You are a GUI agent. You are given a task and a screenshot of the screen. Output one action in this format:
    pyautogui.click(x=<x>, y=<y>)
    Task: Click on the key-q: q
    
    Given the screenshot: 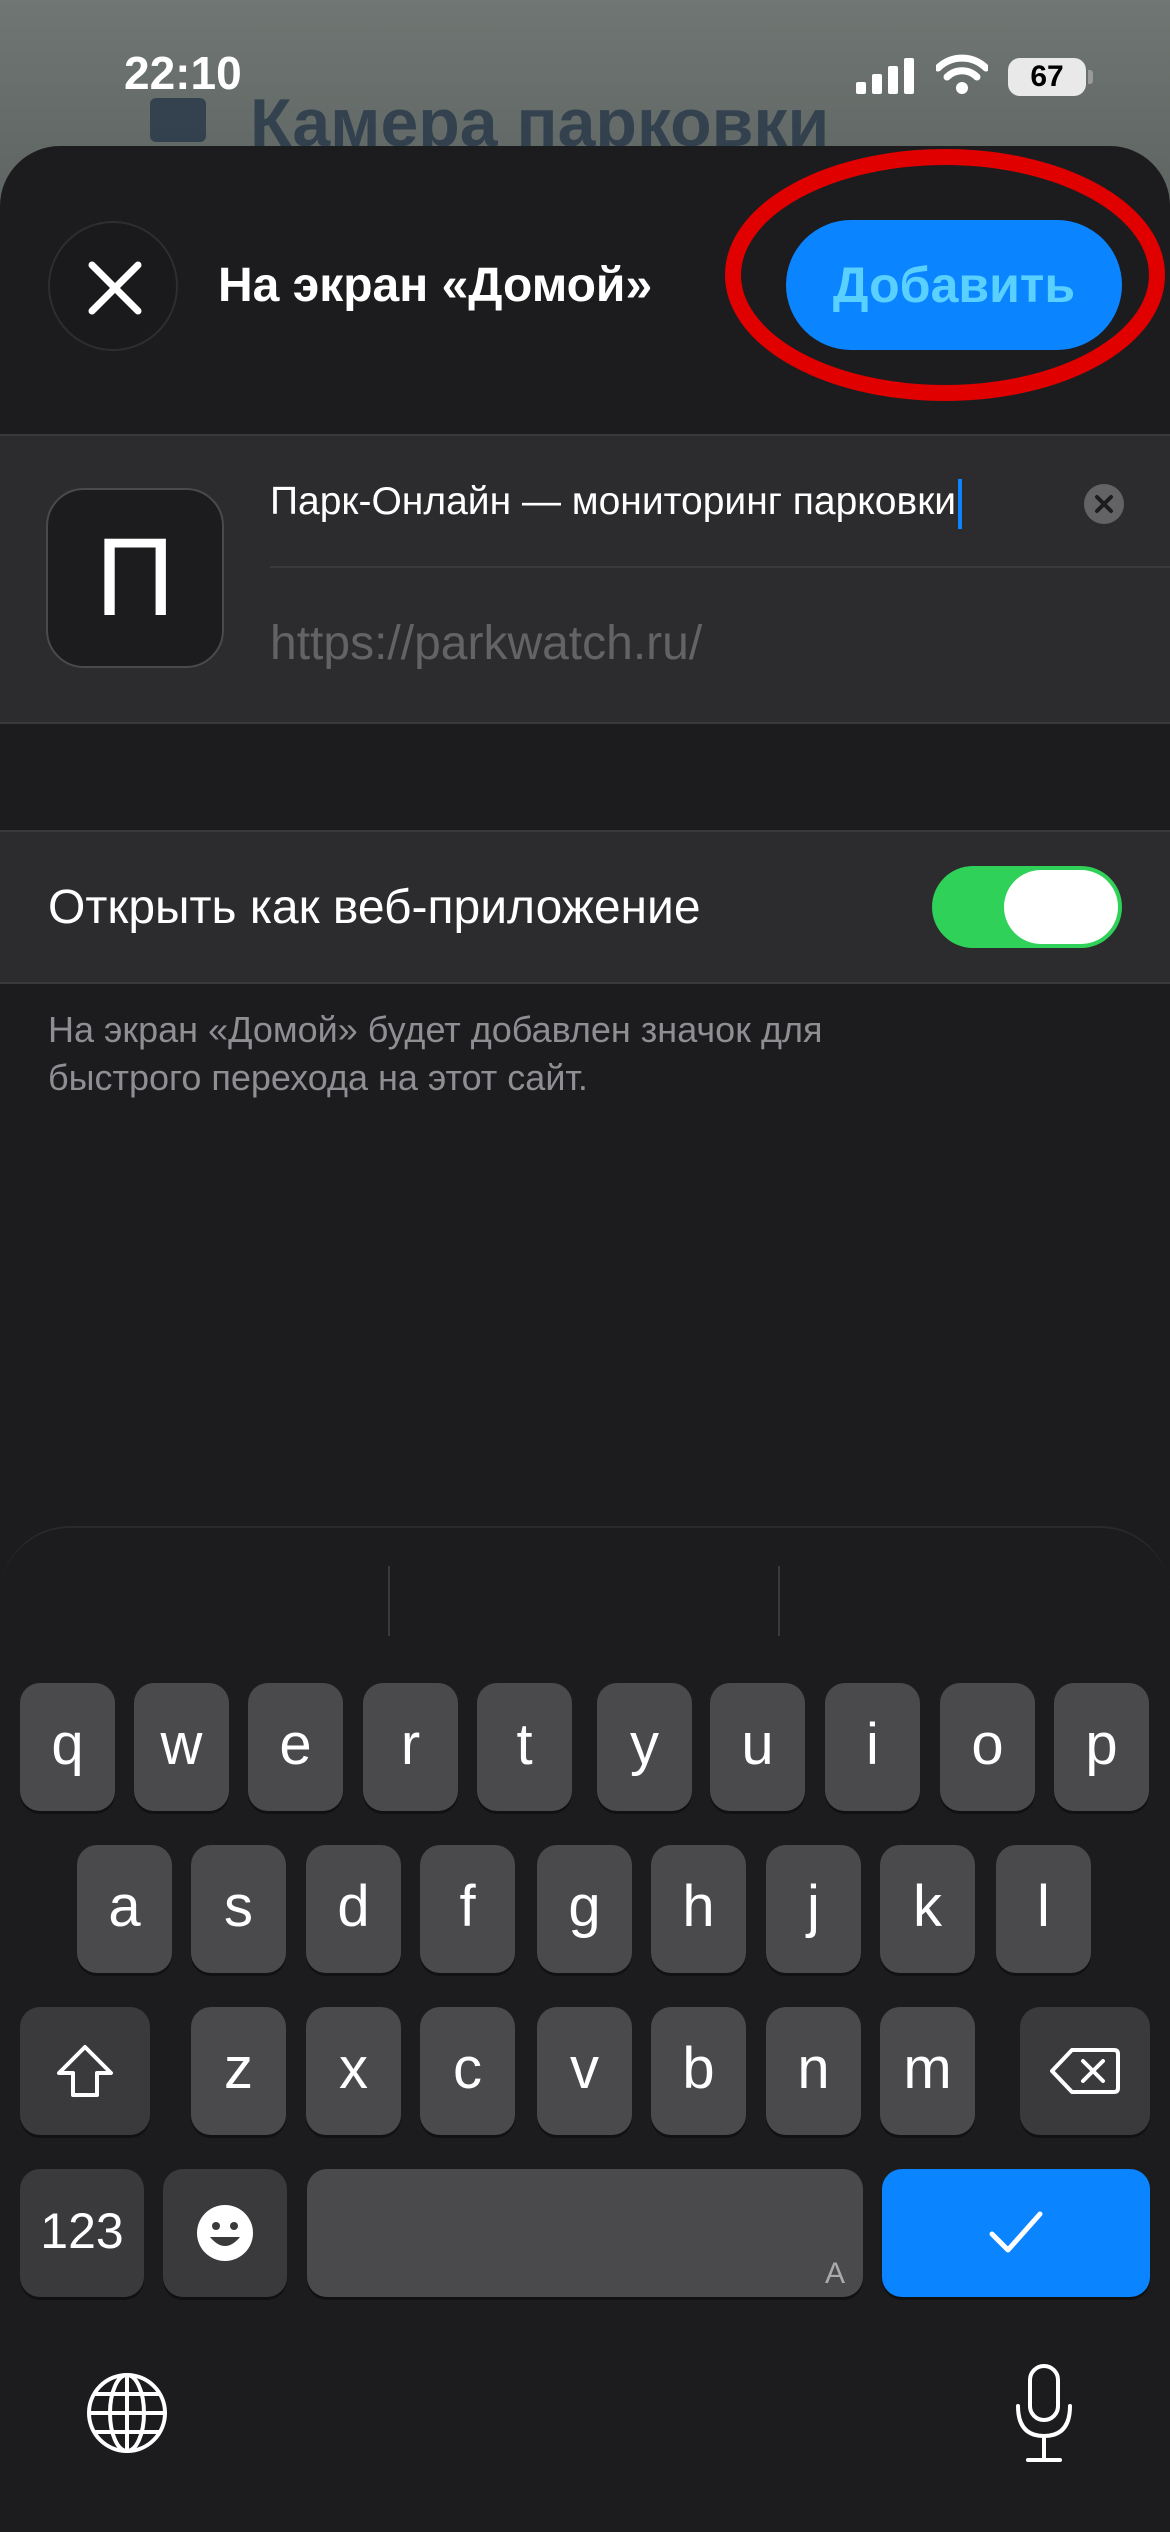 What is the action you would take?
    pyautogui.click(x=67, y=1747)
    